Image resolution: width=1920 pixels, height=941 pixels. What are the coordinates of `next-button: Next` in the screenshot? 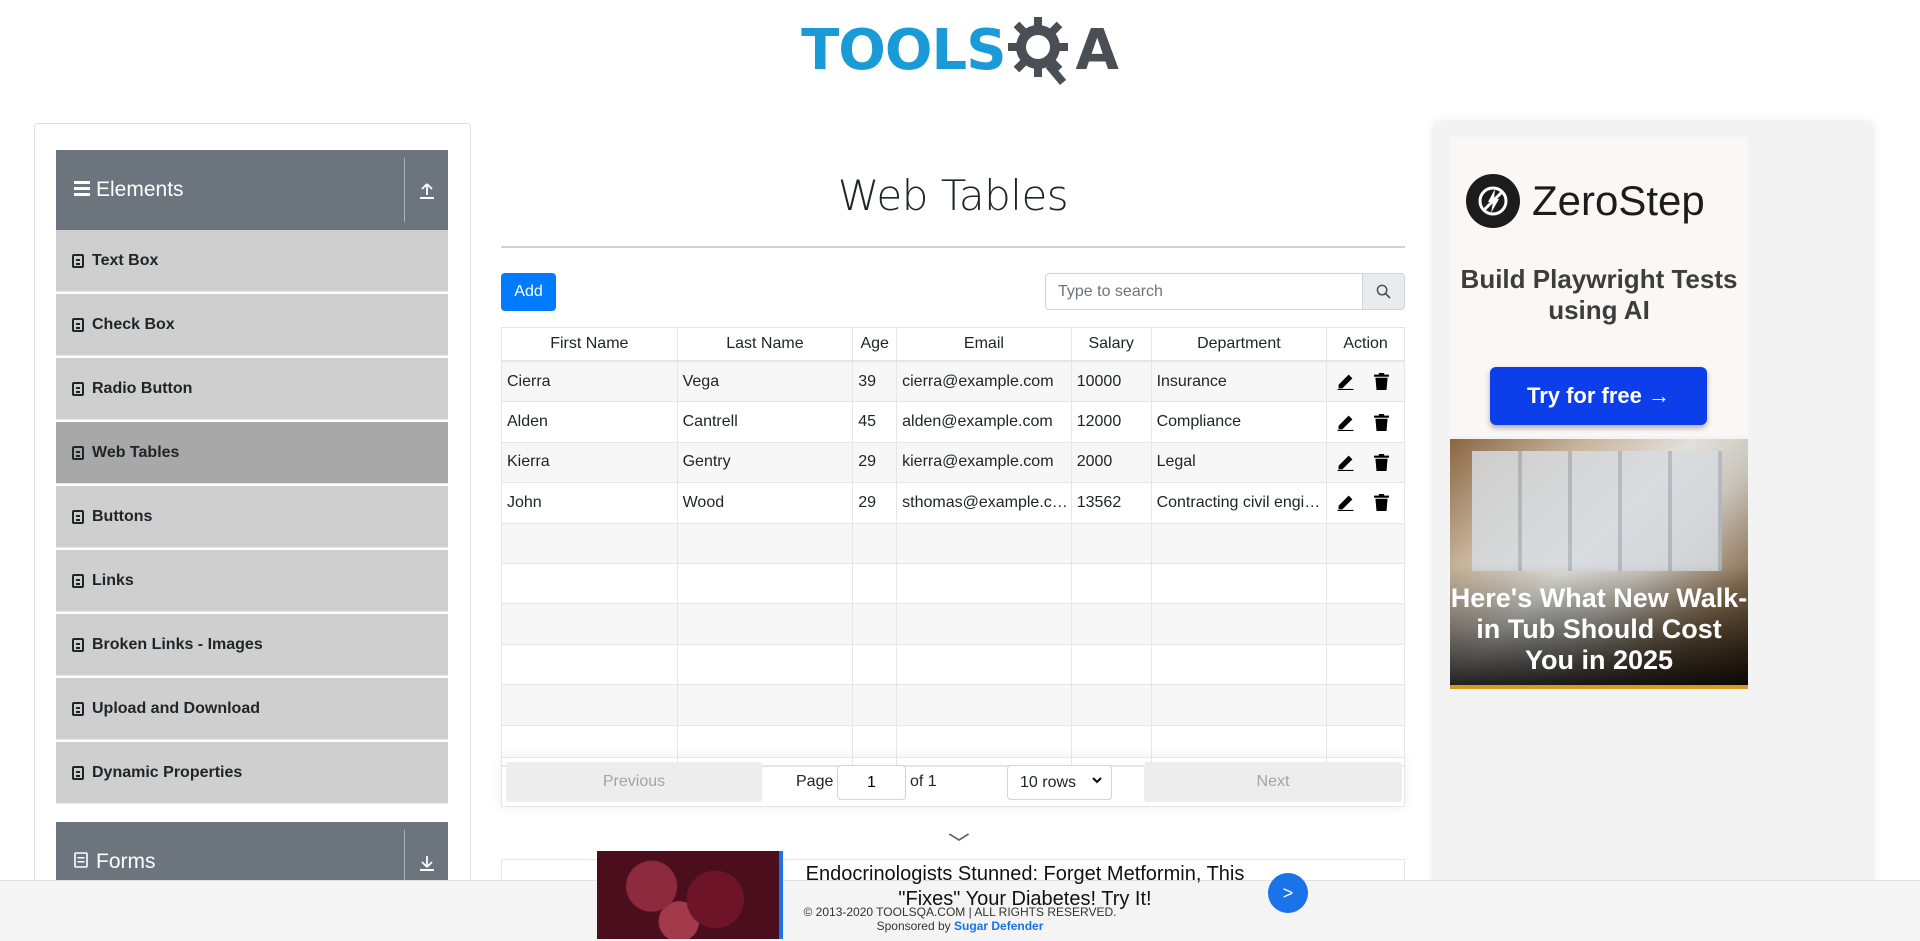 It's located at (1273, 782).